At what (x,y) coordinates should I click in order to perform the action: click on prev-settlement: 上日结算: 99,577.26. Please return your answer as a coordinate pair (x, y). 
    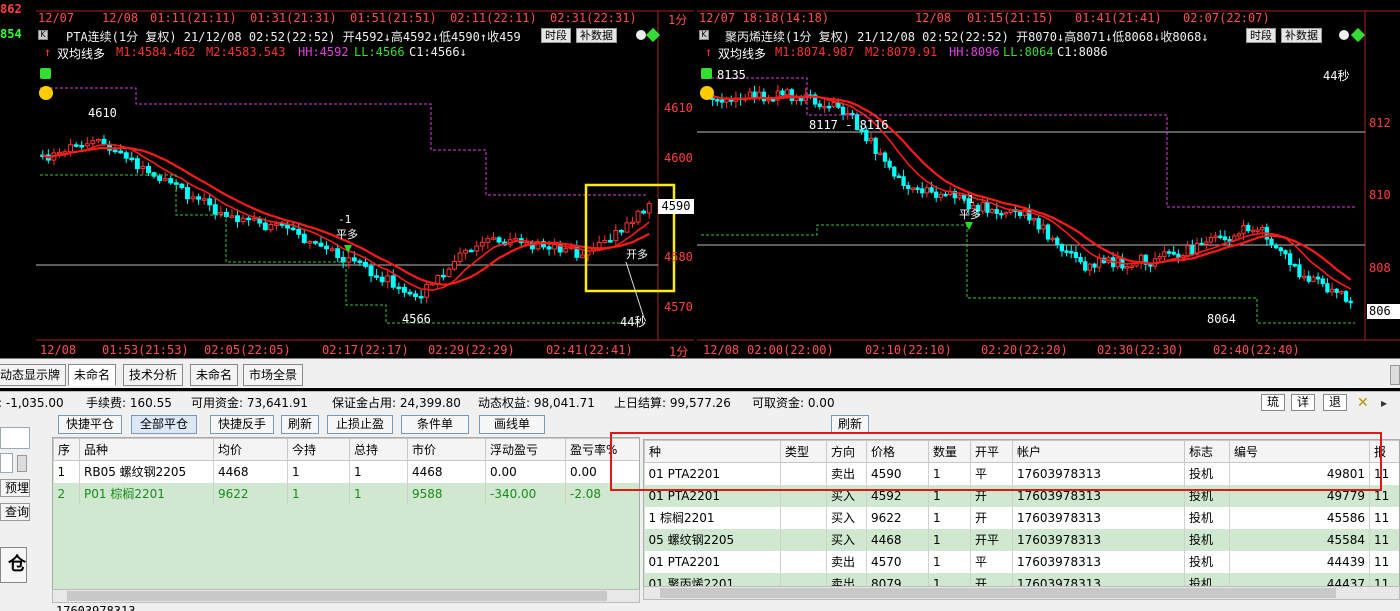
    Looking at the image, I should click on (672, 403).